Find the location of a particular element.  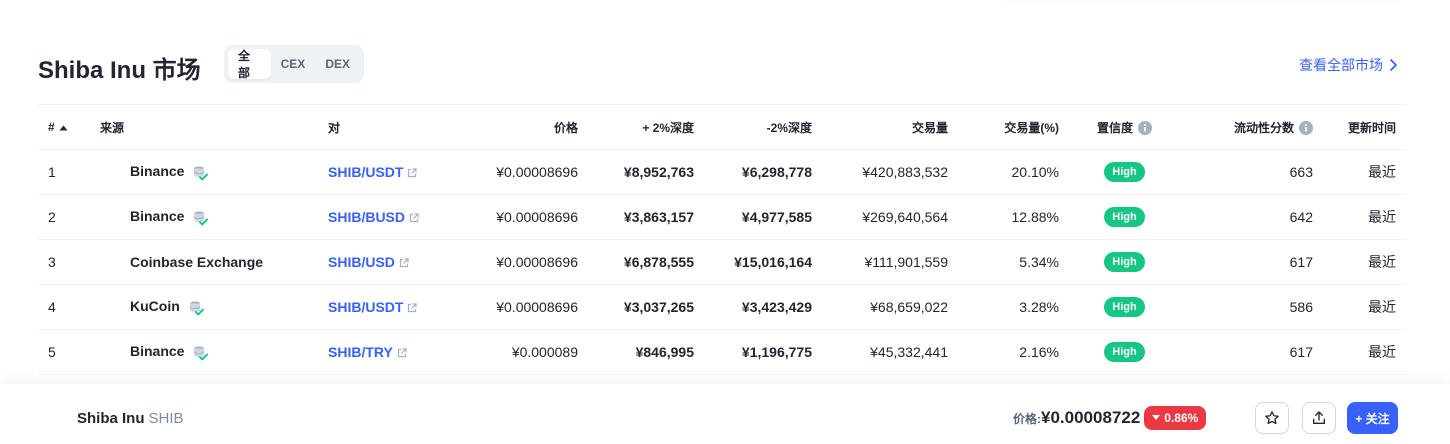

col-volume: 交易量 is located at coordinates (890, 127).